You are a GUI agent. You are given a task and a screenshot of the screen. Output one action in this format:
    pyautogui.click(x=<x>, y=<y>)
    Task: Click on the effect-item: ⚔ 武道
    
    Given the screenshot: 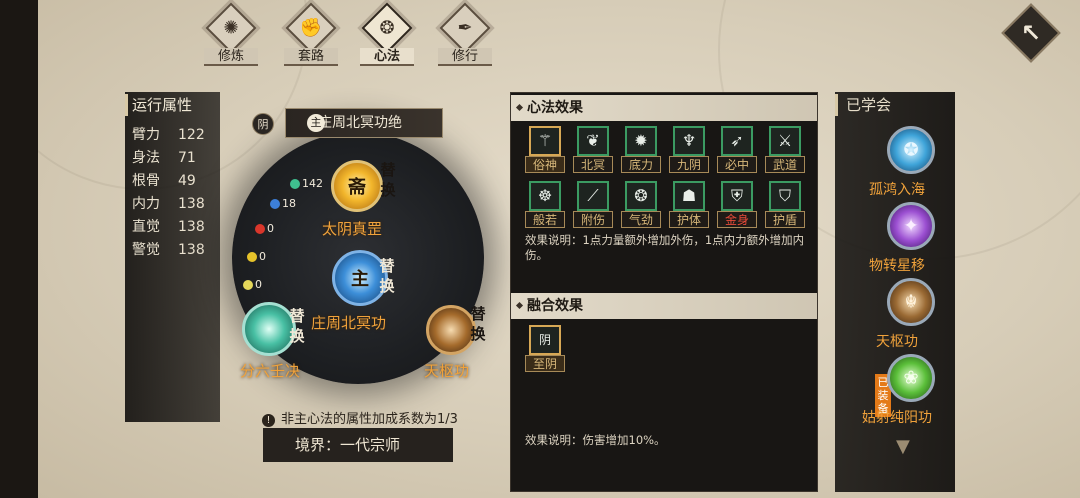 What is the action you would take?
    pyautogui.click(x=785, y=149)
    